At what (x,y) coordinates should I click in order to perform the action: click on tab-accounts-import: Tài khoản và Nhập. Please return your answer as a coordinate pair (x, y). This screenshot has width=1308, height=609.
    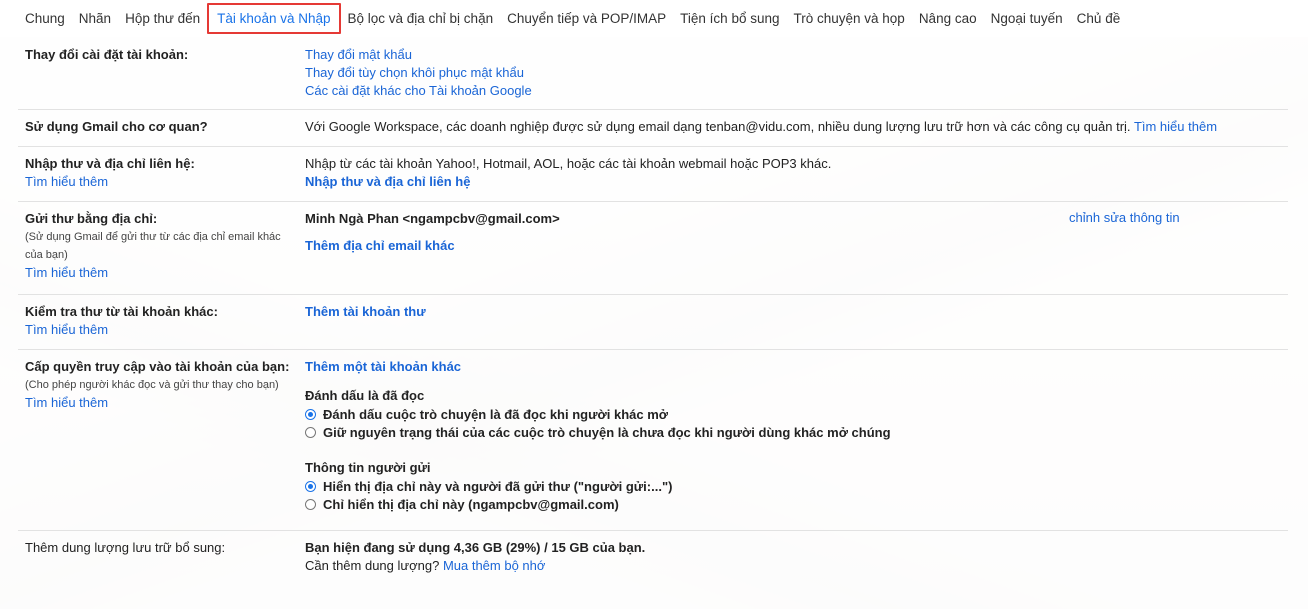
    Looking at the image, I should click on (274, 18).